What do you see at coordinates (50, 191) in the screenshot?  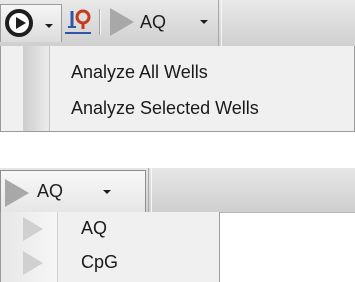 I see `assay-selector-label: AQ` at bounding box center [50, 191].